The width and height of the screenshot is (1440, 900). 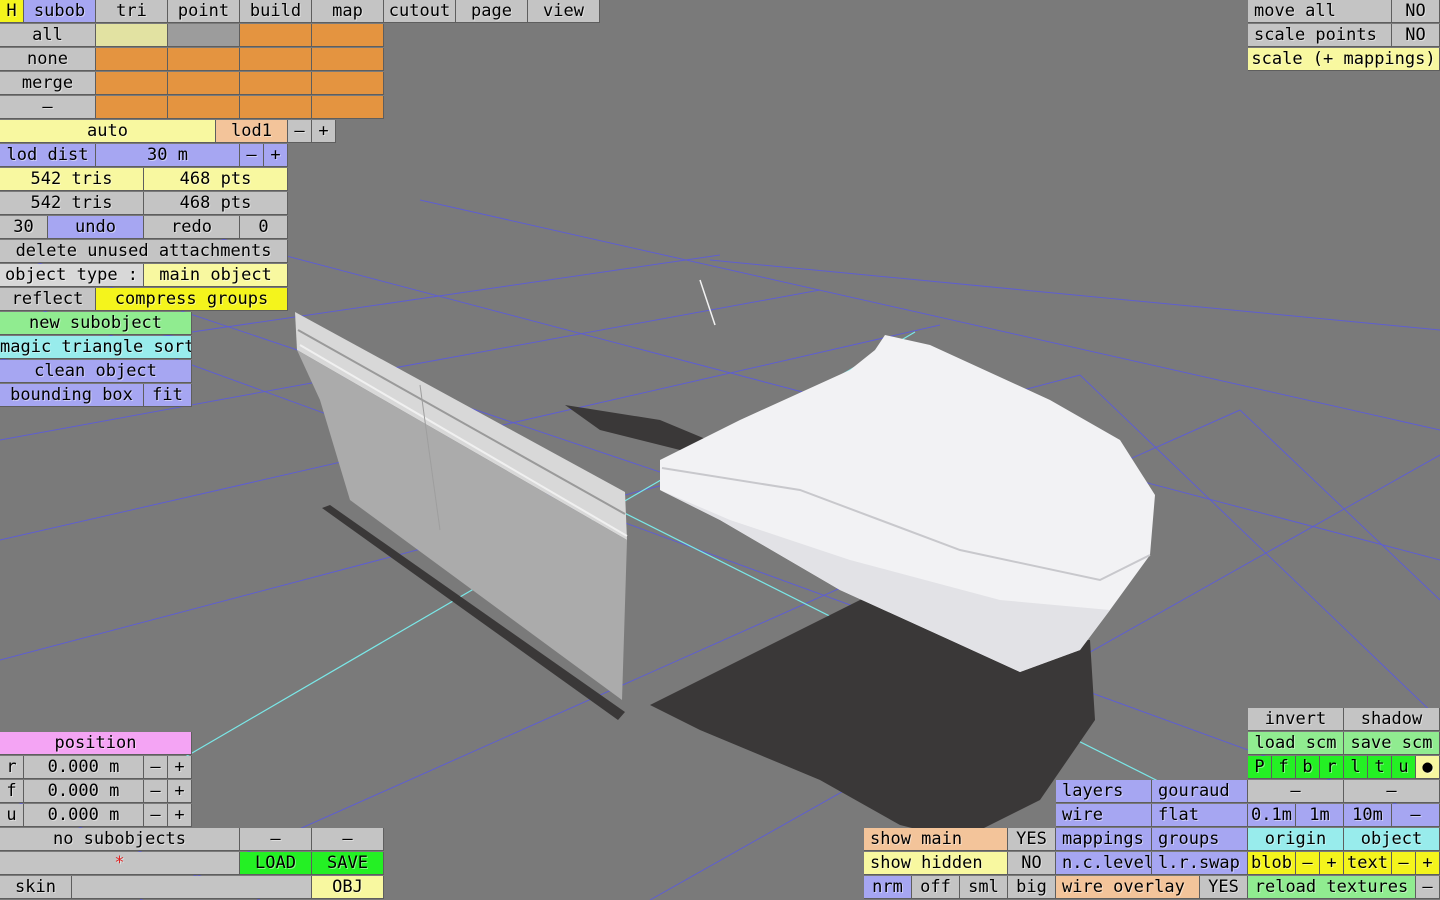 What do you see at coordinates (96, 323) in the screenshot?
I see `new-subobject-button: new subobject` at bounding box center [96, 323].